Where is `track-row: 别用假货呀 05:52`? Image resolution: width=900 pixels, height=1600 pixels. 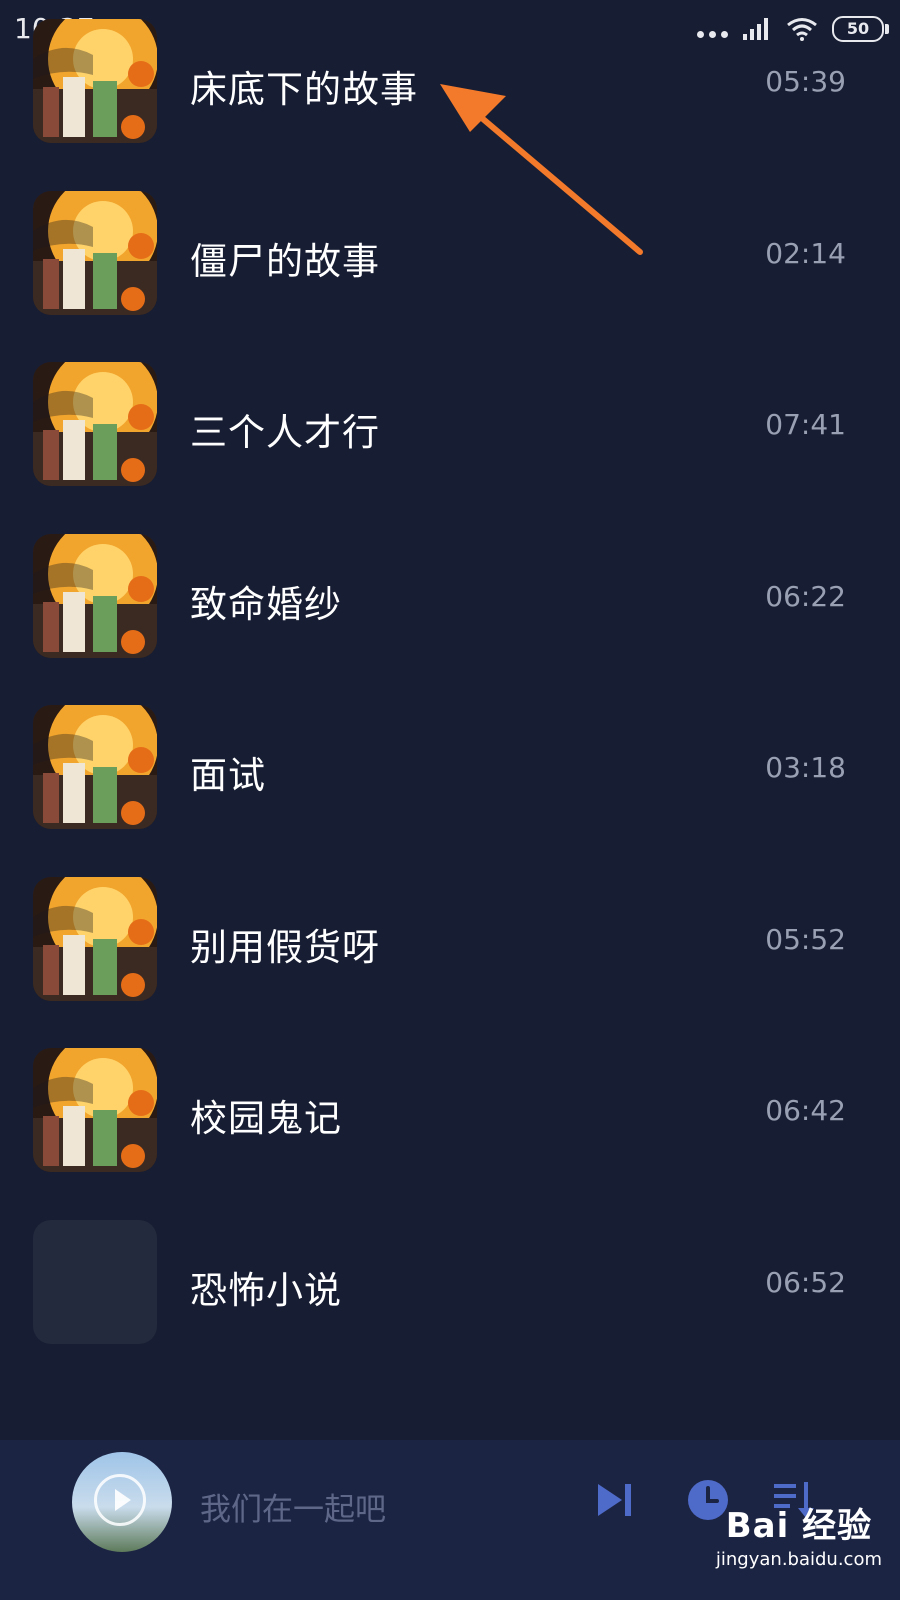
track-row: 别用假货呀 05:52 is located at coordinates (450, 944).